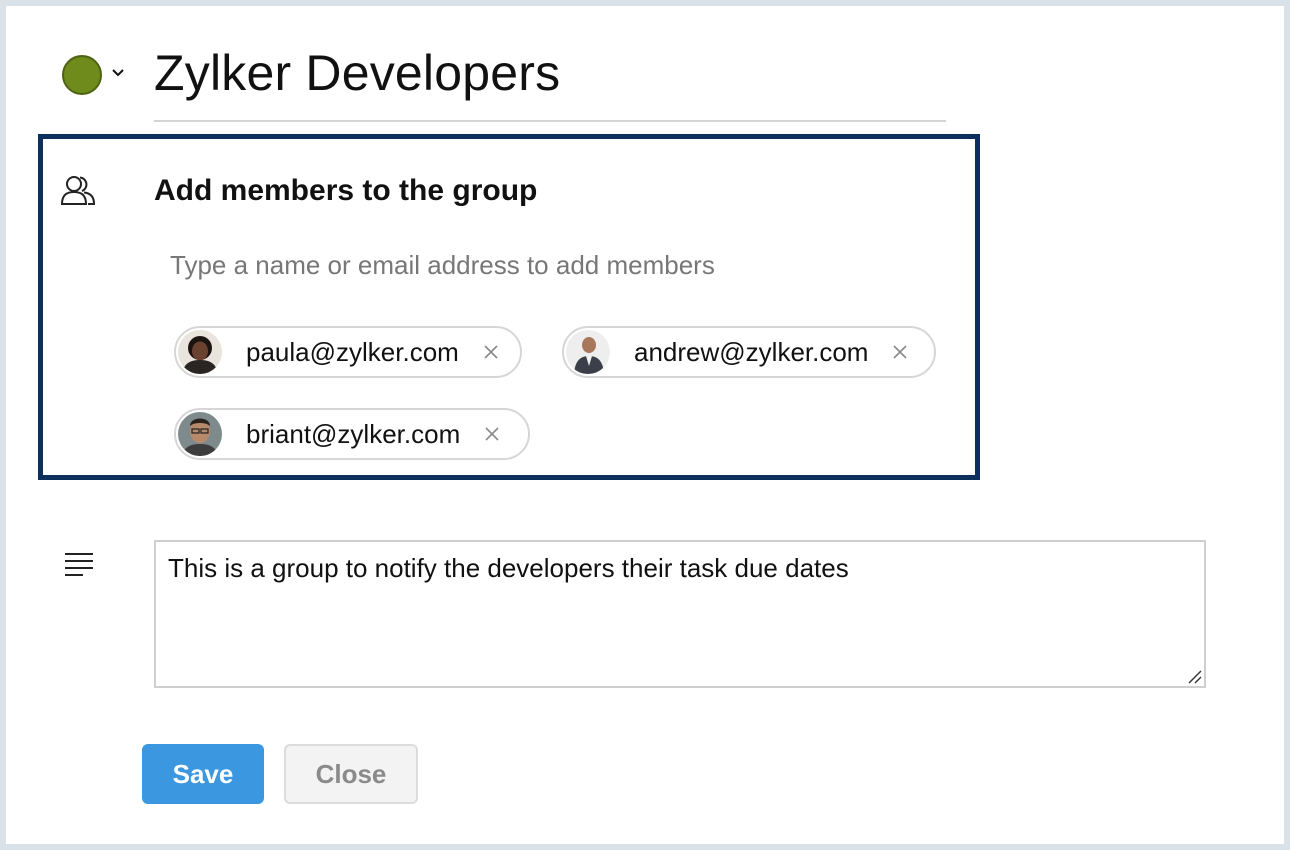 The height and width of the screenshot is (850, 1290). Describe the element at coordinates (79, 564) in the screenshot. I see `description-icon` at that location.